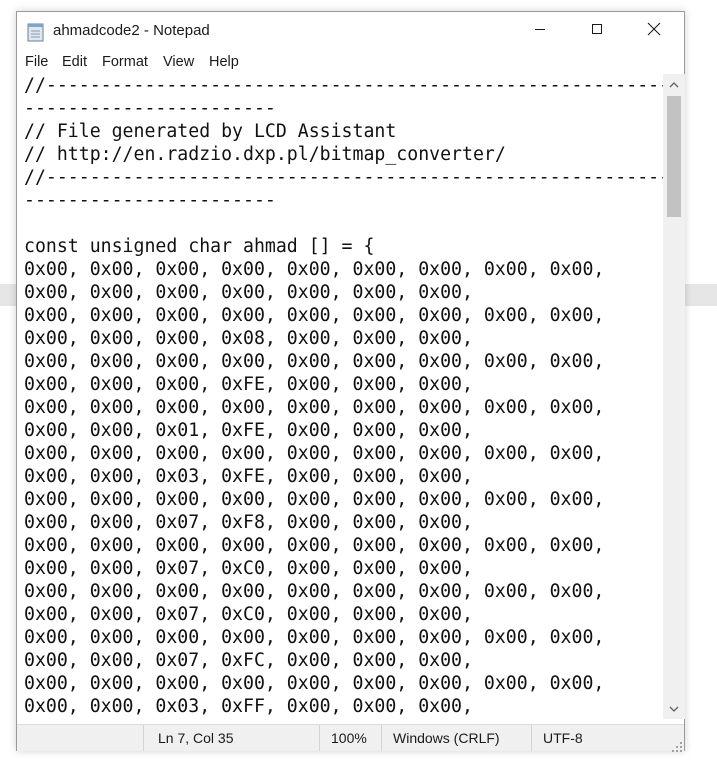  I want to click on zoom-level: 100%, so click(349, 738).